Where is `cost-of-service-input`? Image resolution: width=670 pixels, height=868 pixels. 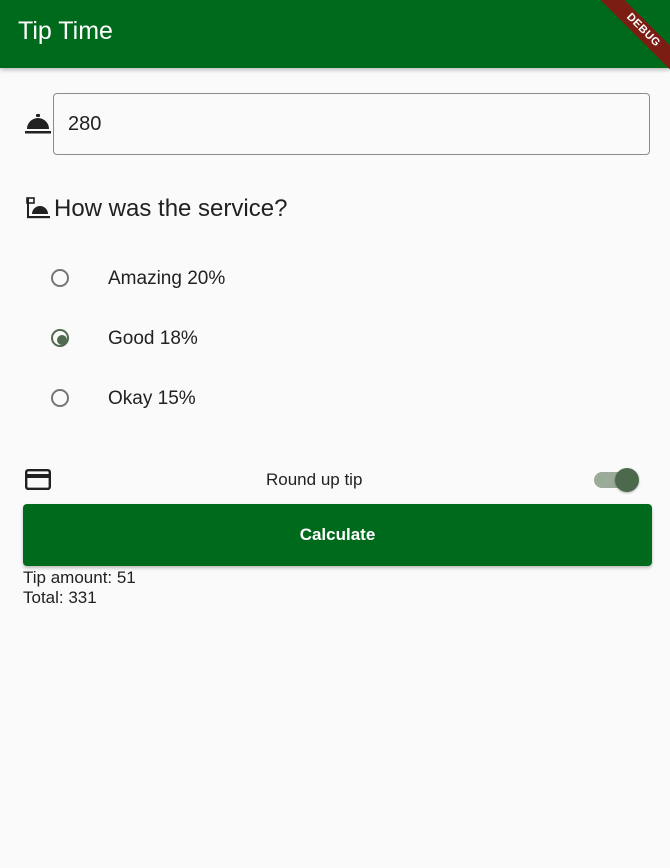 cost-of-service-input is located at coordinates (351, 124).